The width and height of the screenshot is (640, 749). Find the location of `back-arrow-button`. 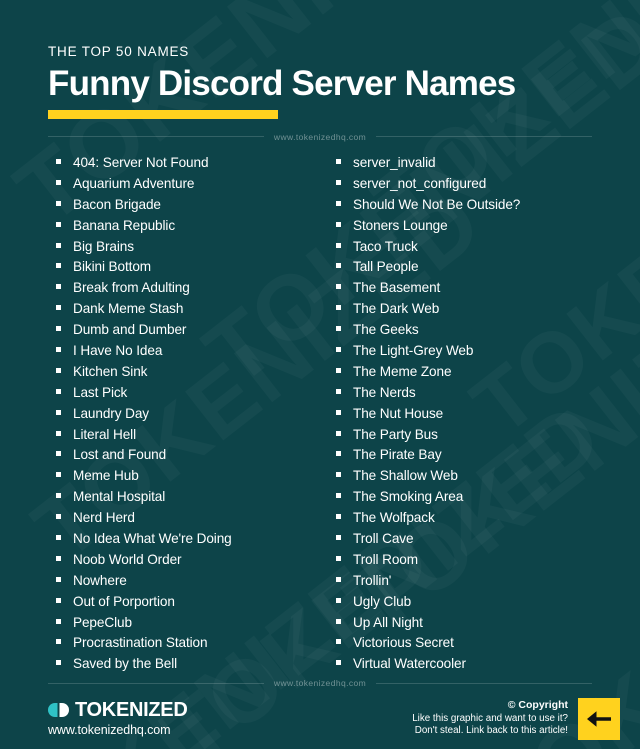

back-arrow-button is located at coordinates (599, 718).